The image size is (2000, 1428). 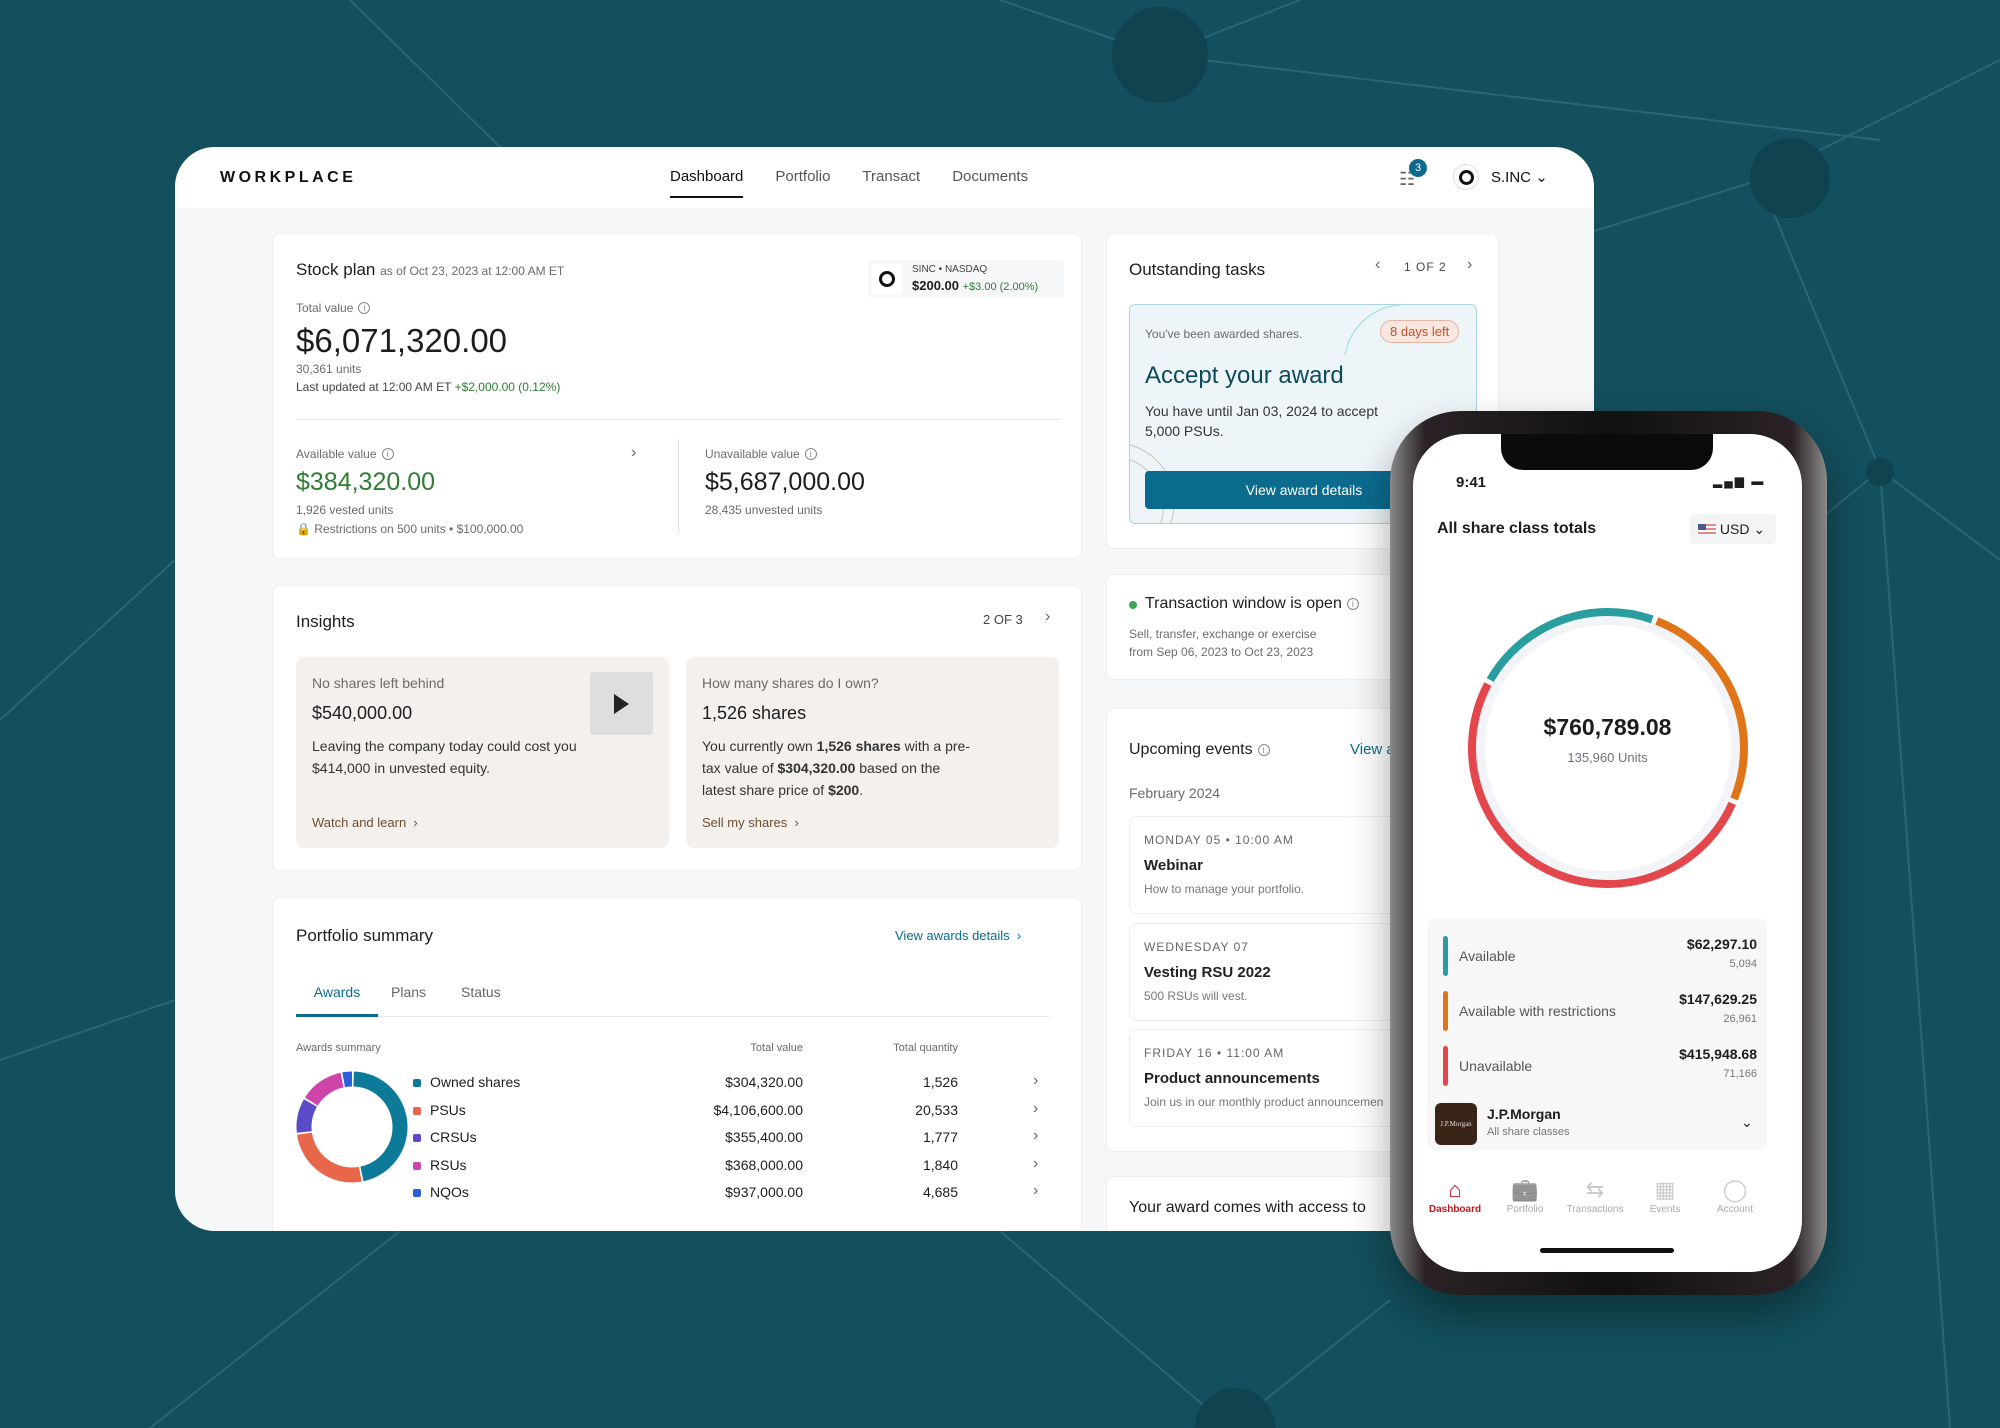 What do you see at coordinates (802, 176) in the screenshot?
I see `nav-portfolio: Portfolio` at bounding box center [802, 176].